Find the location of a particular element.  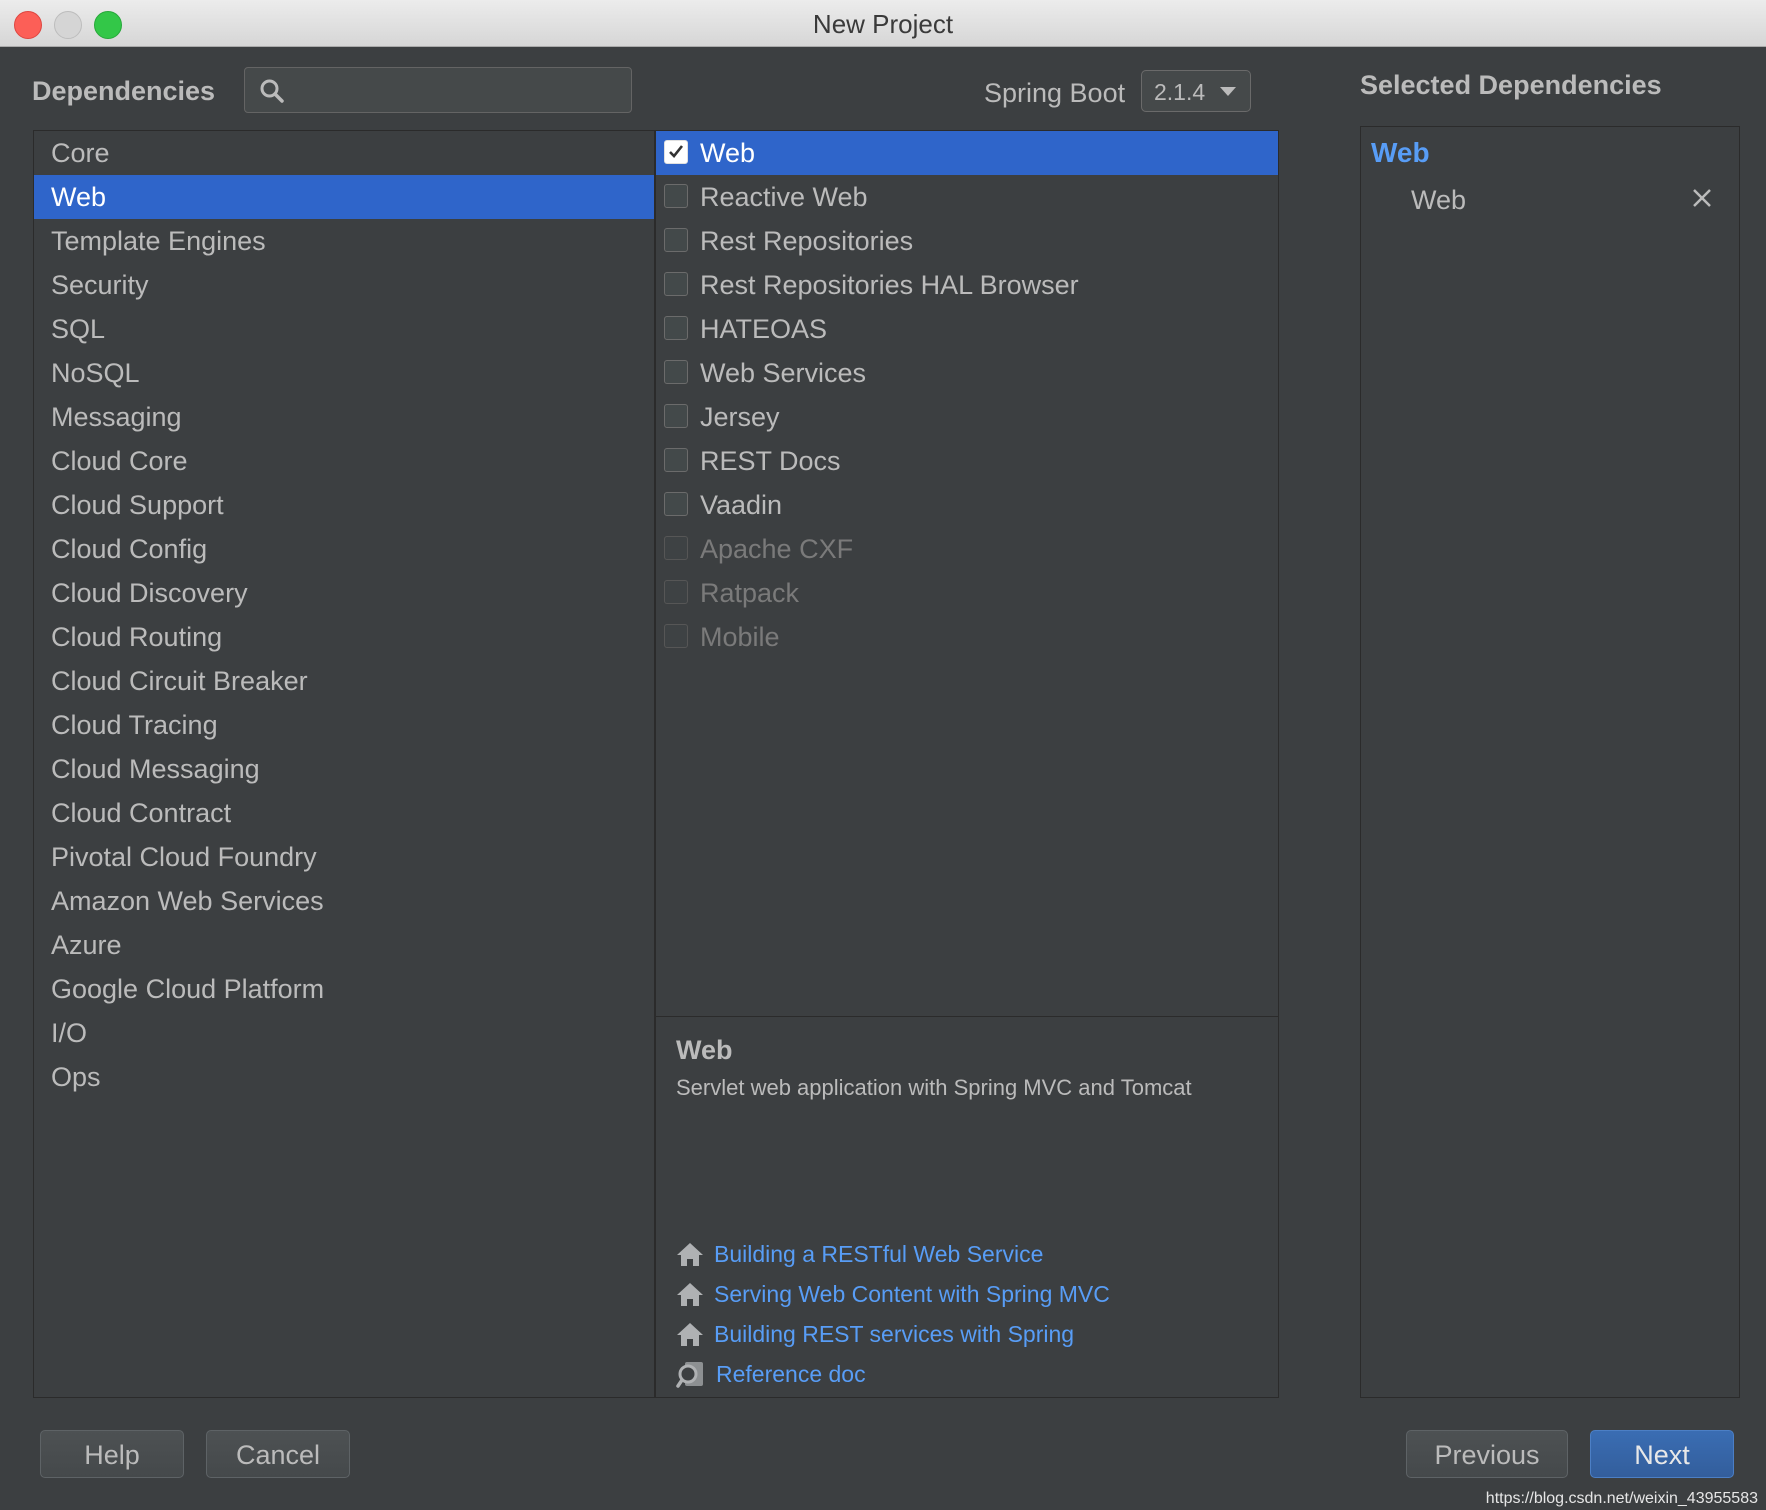

guide-link-row: Serving Web Content with Spring MVC is located at coordinates (893, 1294).